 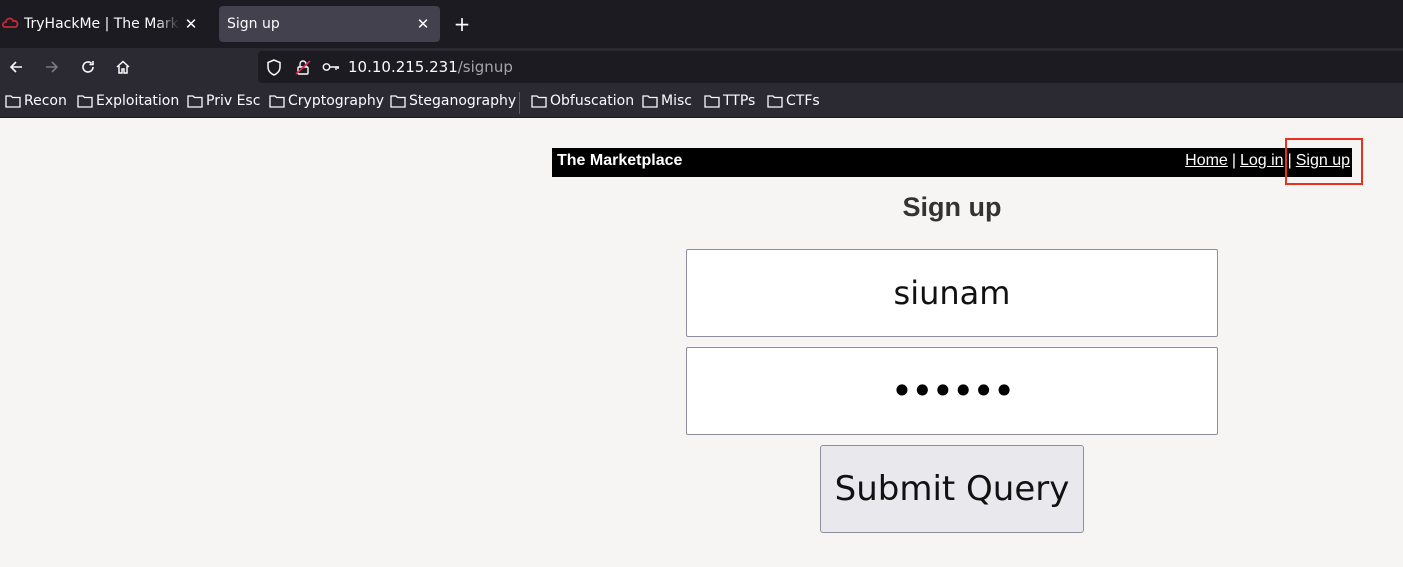 What do you see at coordinates (463, 101) in the screenshot?
I see `bookmark-label: Steganography` at bounding box center [463, 101].